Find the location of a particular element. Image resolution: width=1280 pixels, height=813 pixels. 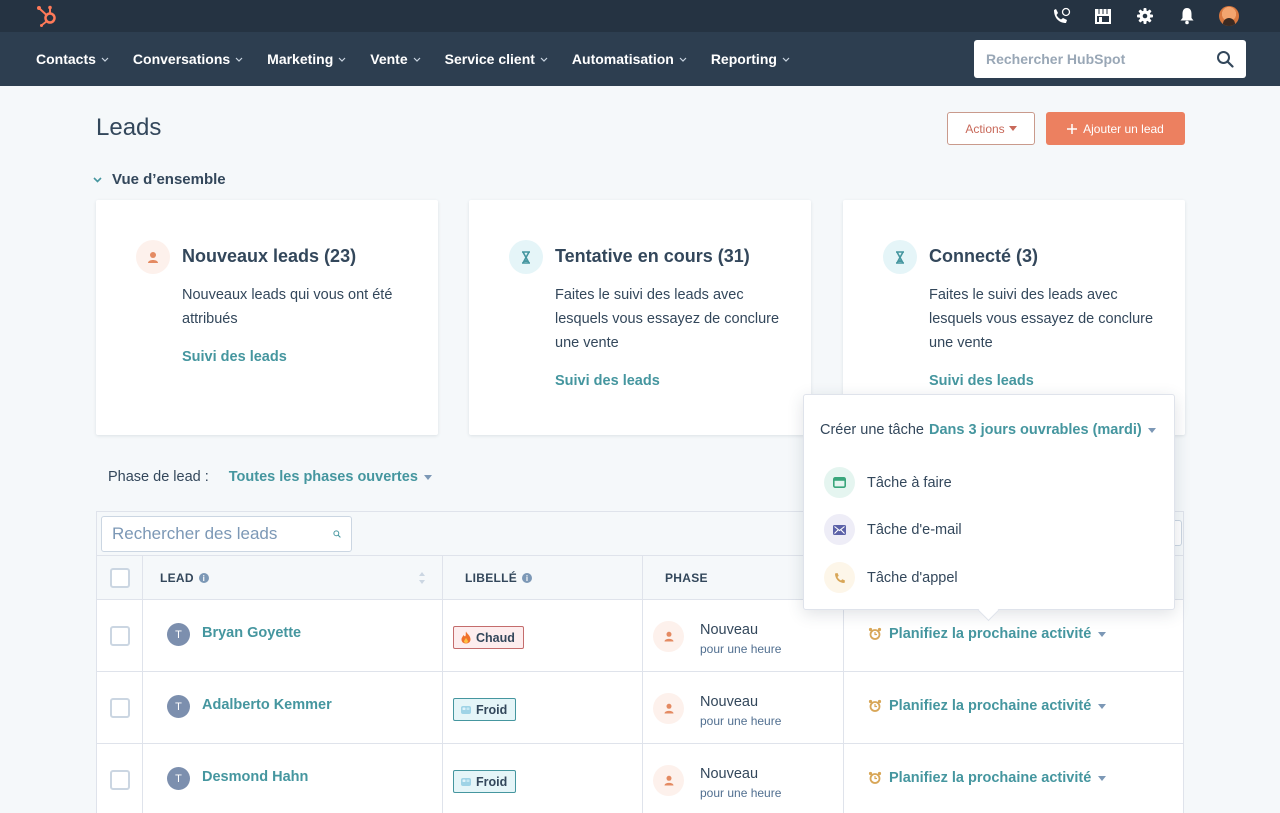

card-link-attempting: Suivi des leads is located at coordinates (607, 381).